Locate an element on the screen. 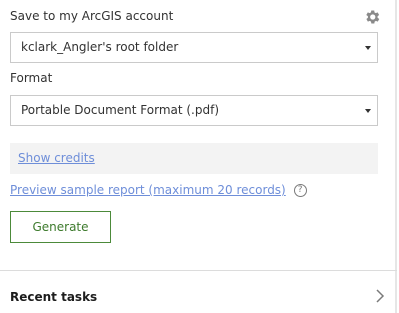 The width and height of the screenshot is (399, 313). show-credits-link: Show credits is located at coordinates (56, 158).